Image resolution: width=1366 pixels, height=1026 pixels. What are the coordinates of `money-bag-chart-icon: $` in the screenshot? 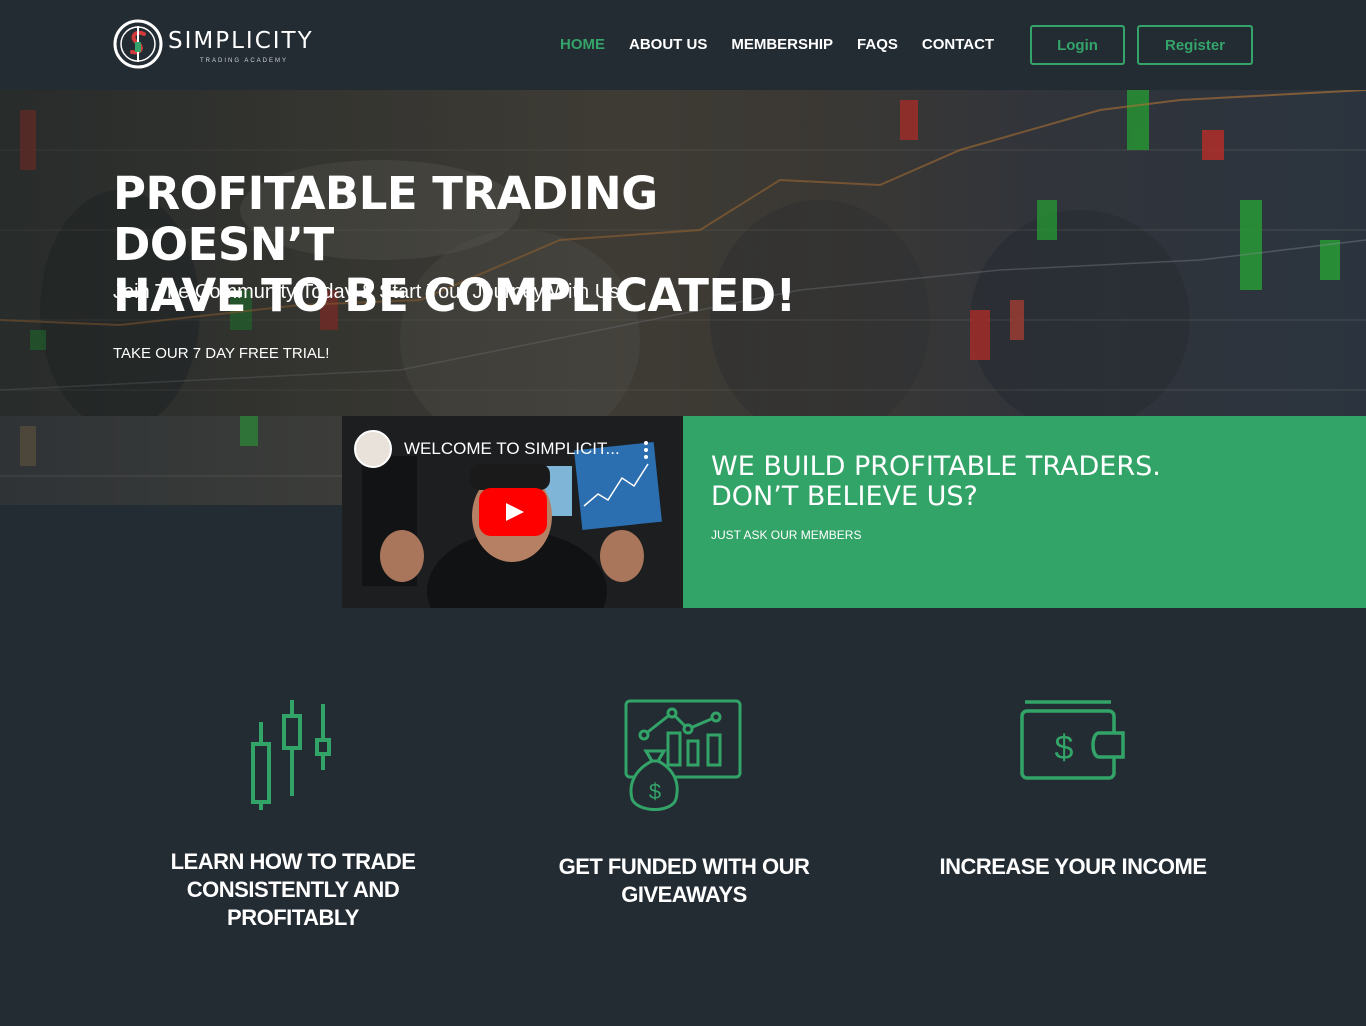 It's located at (683, 755).